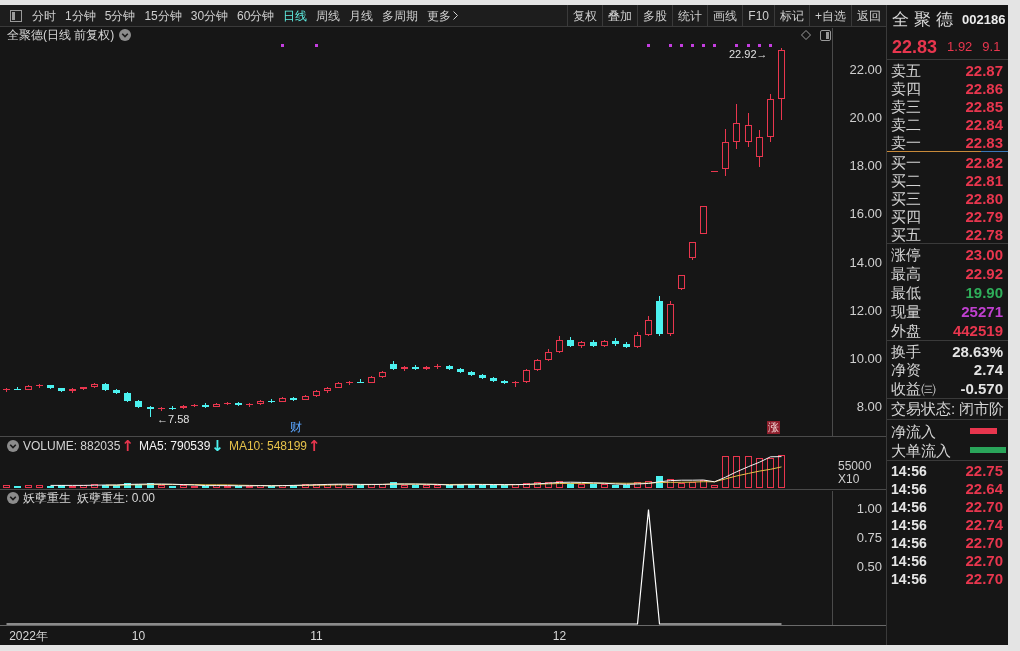 This screenshot has height=651, width=1020. What do you see at coordinates (47, 498) in the screenshot?
I see `indicator-name: 妖孽重生` at bounding box center [47, 498].